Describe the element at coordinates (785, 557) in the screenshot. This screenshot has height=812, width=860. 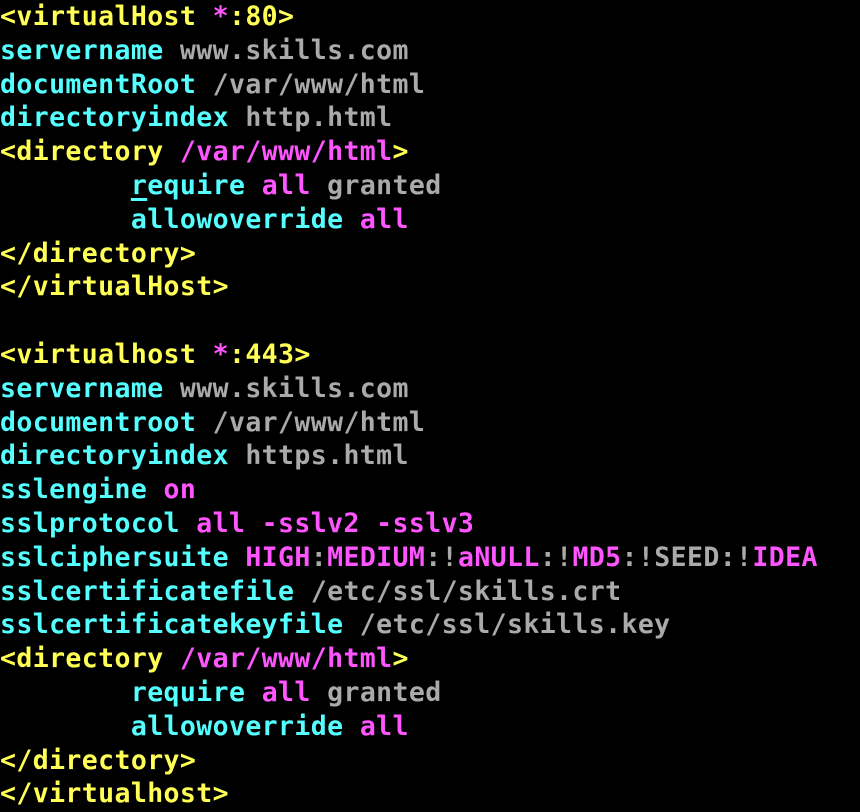
I see `code-token: IDEA` at that location.